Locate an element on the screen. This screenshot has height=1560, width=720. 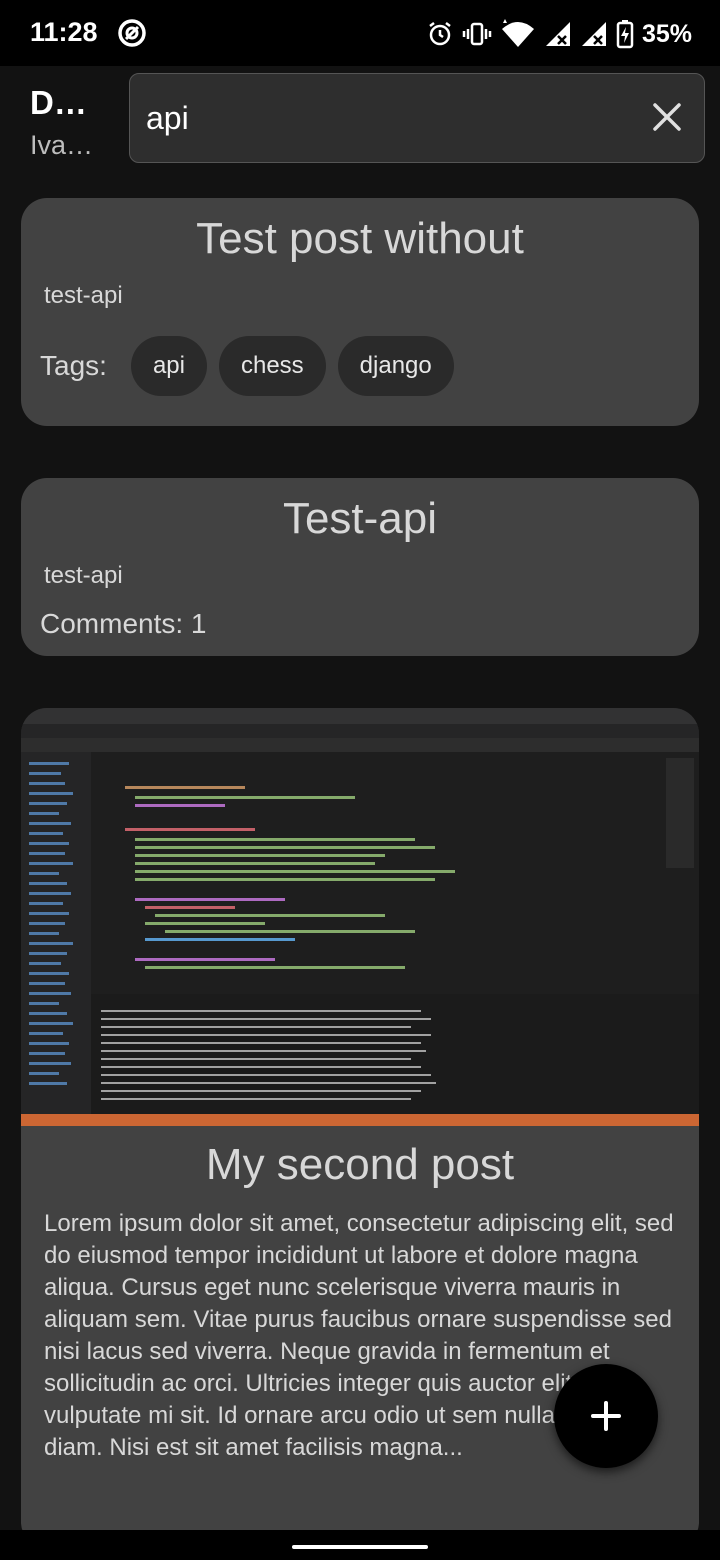
battery-charging-icon is located at coordinates (625, 34).